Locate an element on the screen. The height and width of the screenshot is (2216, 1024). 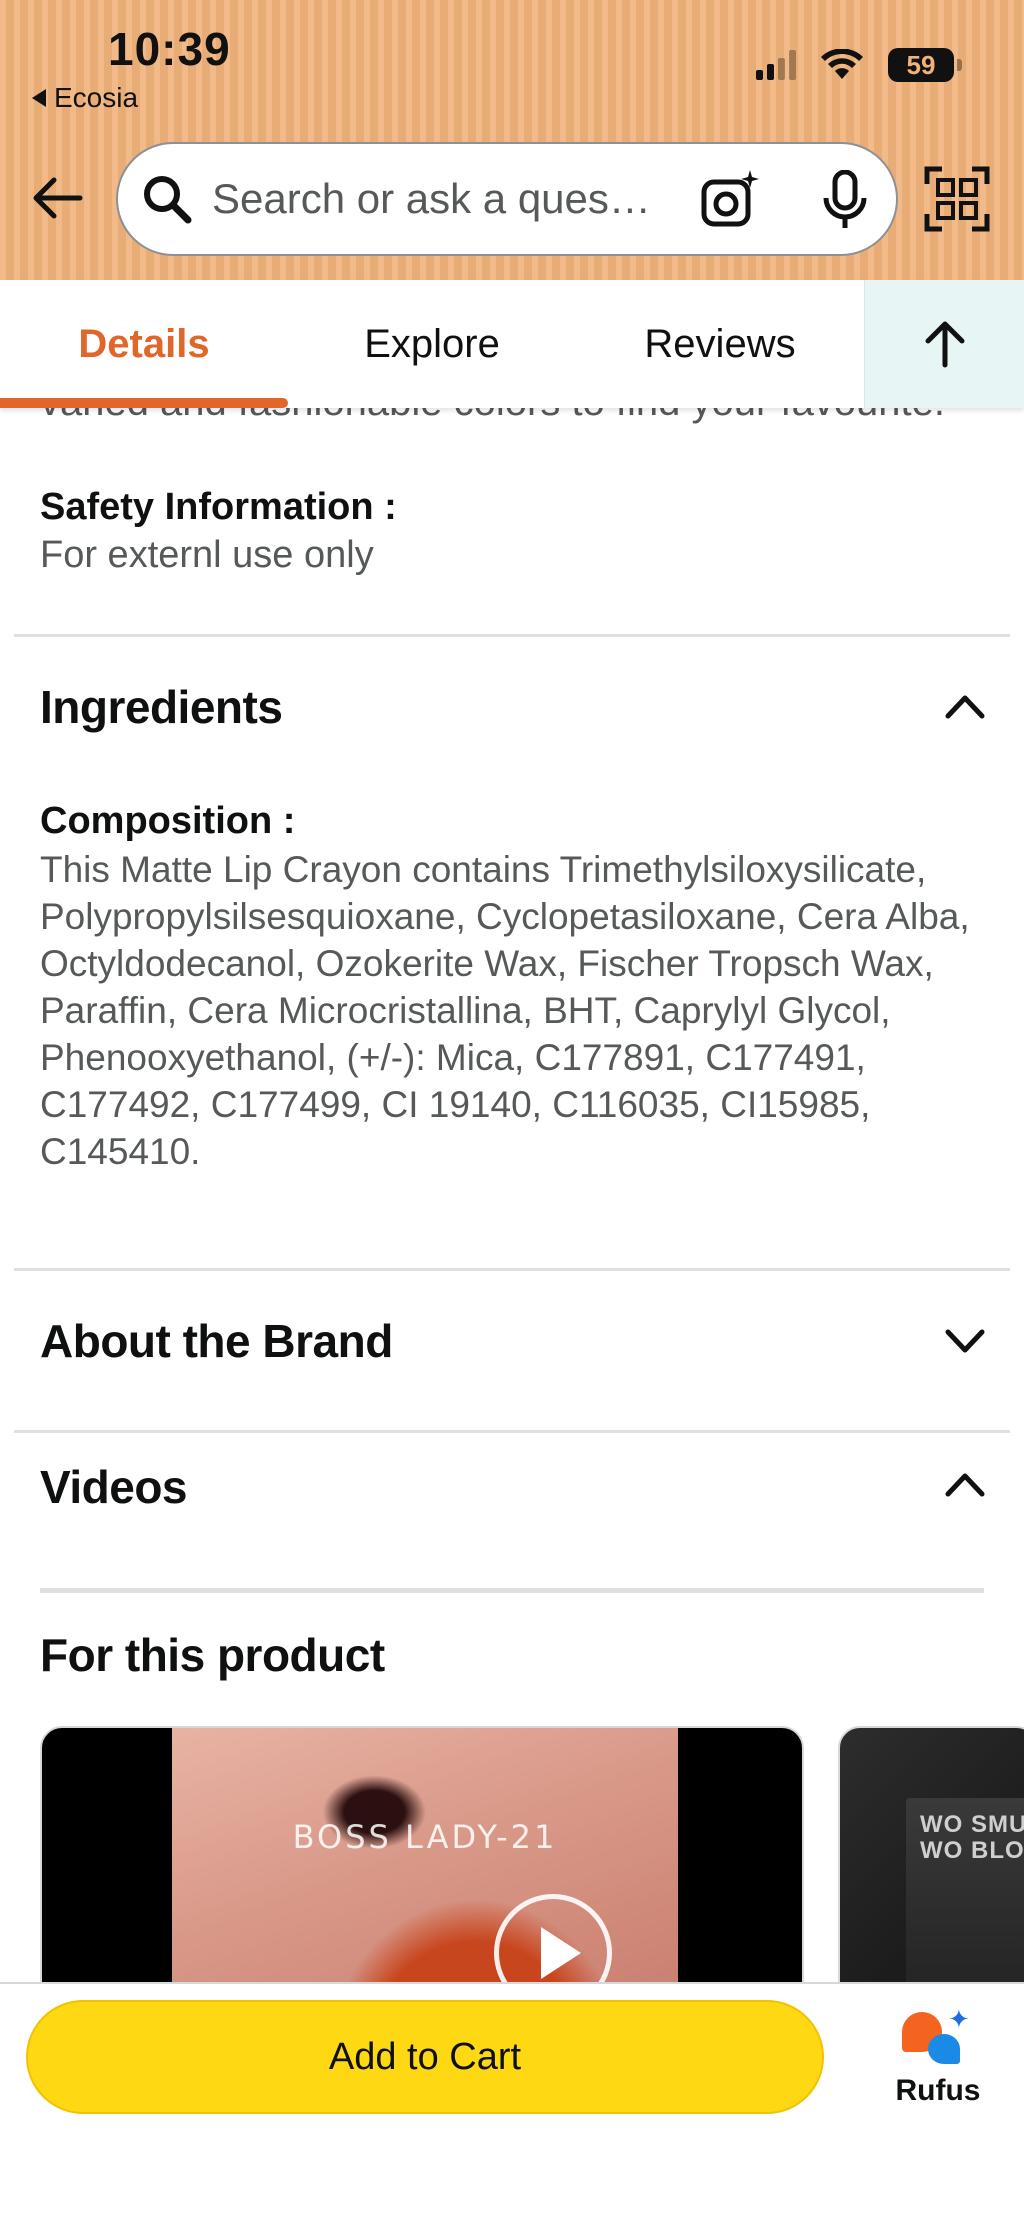
about-brand-heading: About the Brand is located at coordinates (216, 1341).